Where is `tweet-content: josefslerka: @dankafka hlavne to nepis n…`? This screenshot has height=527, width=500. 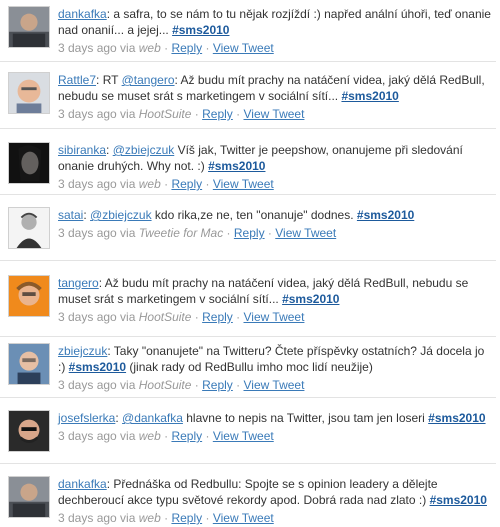 tweet-content: josefslerka: @dankafka hlavne to nepis n… is located at coordinates (272, 427).